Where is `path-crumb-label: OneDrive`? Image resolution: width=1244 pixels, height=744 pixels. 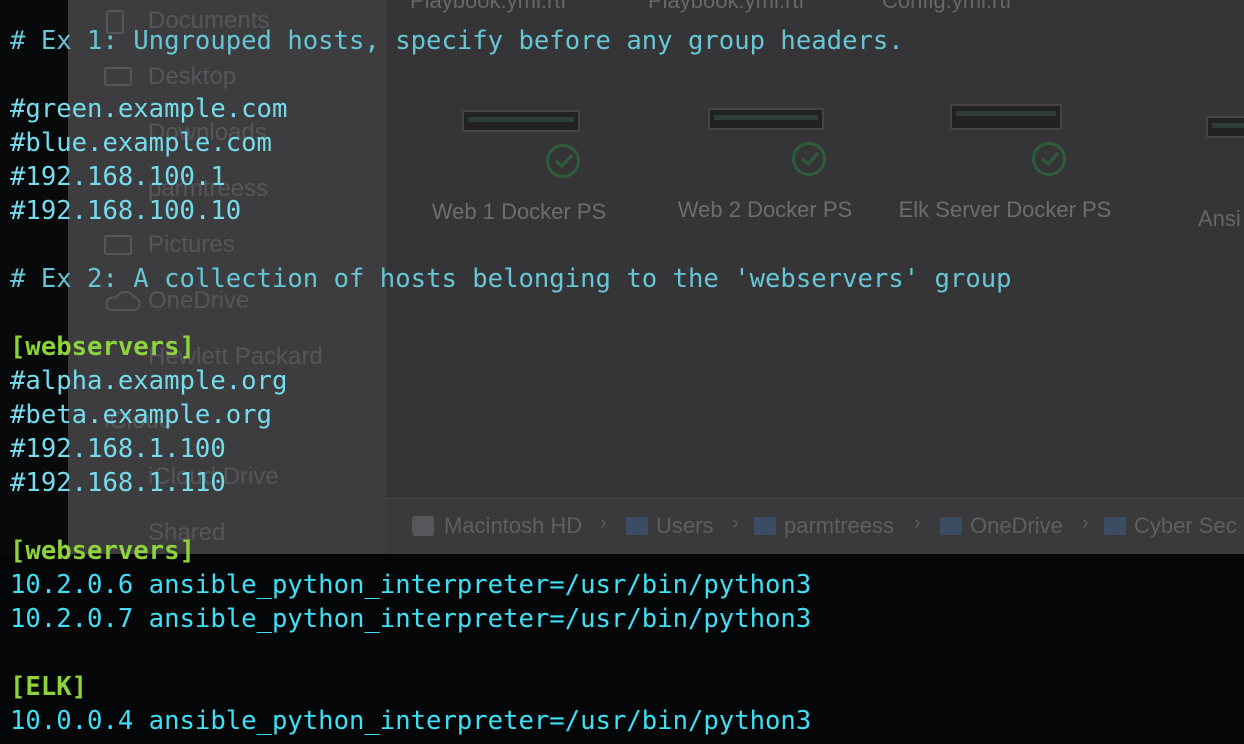 path-crumb-label: OneDrive is located at coordinates (1016, 525).